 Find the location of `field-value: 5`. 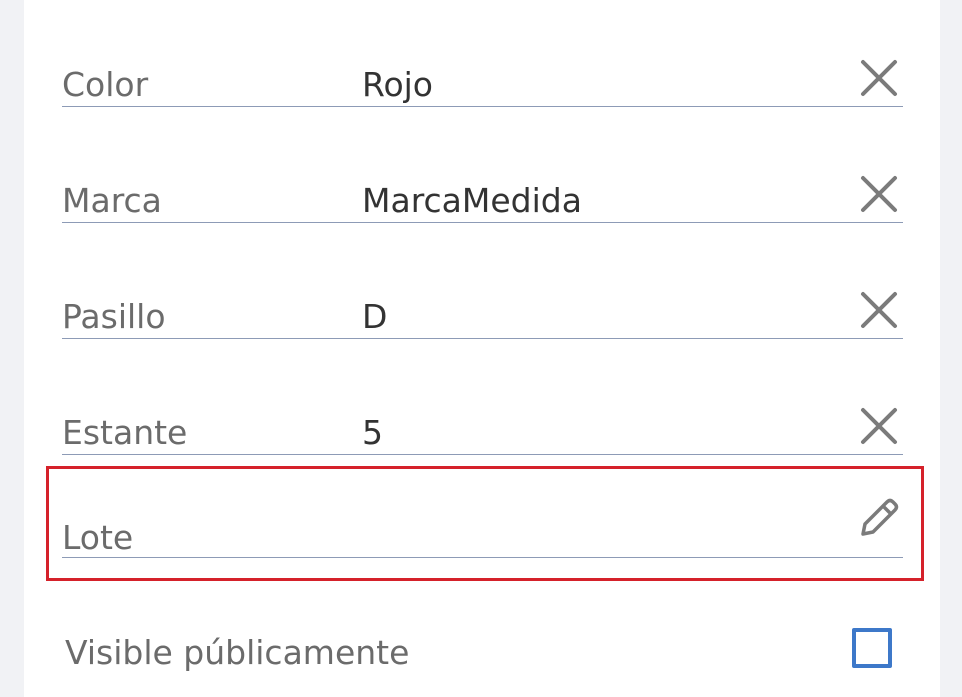

field-value: 5 is located at coordinates (372, 432).